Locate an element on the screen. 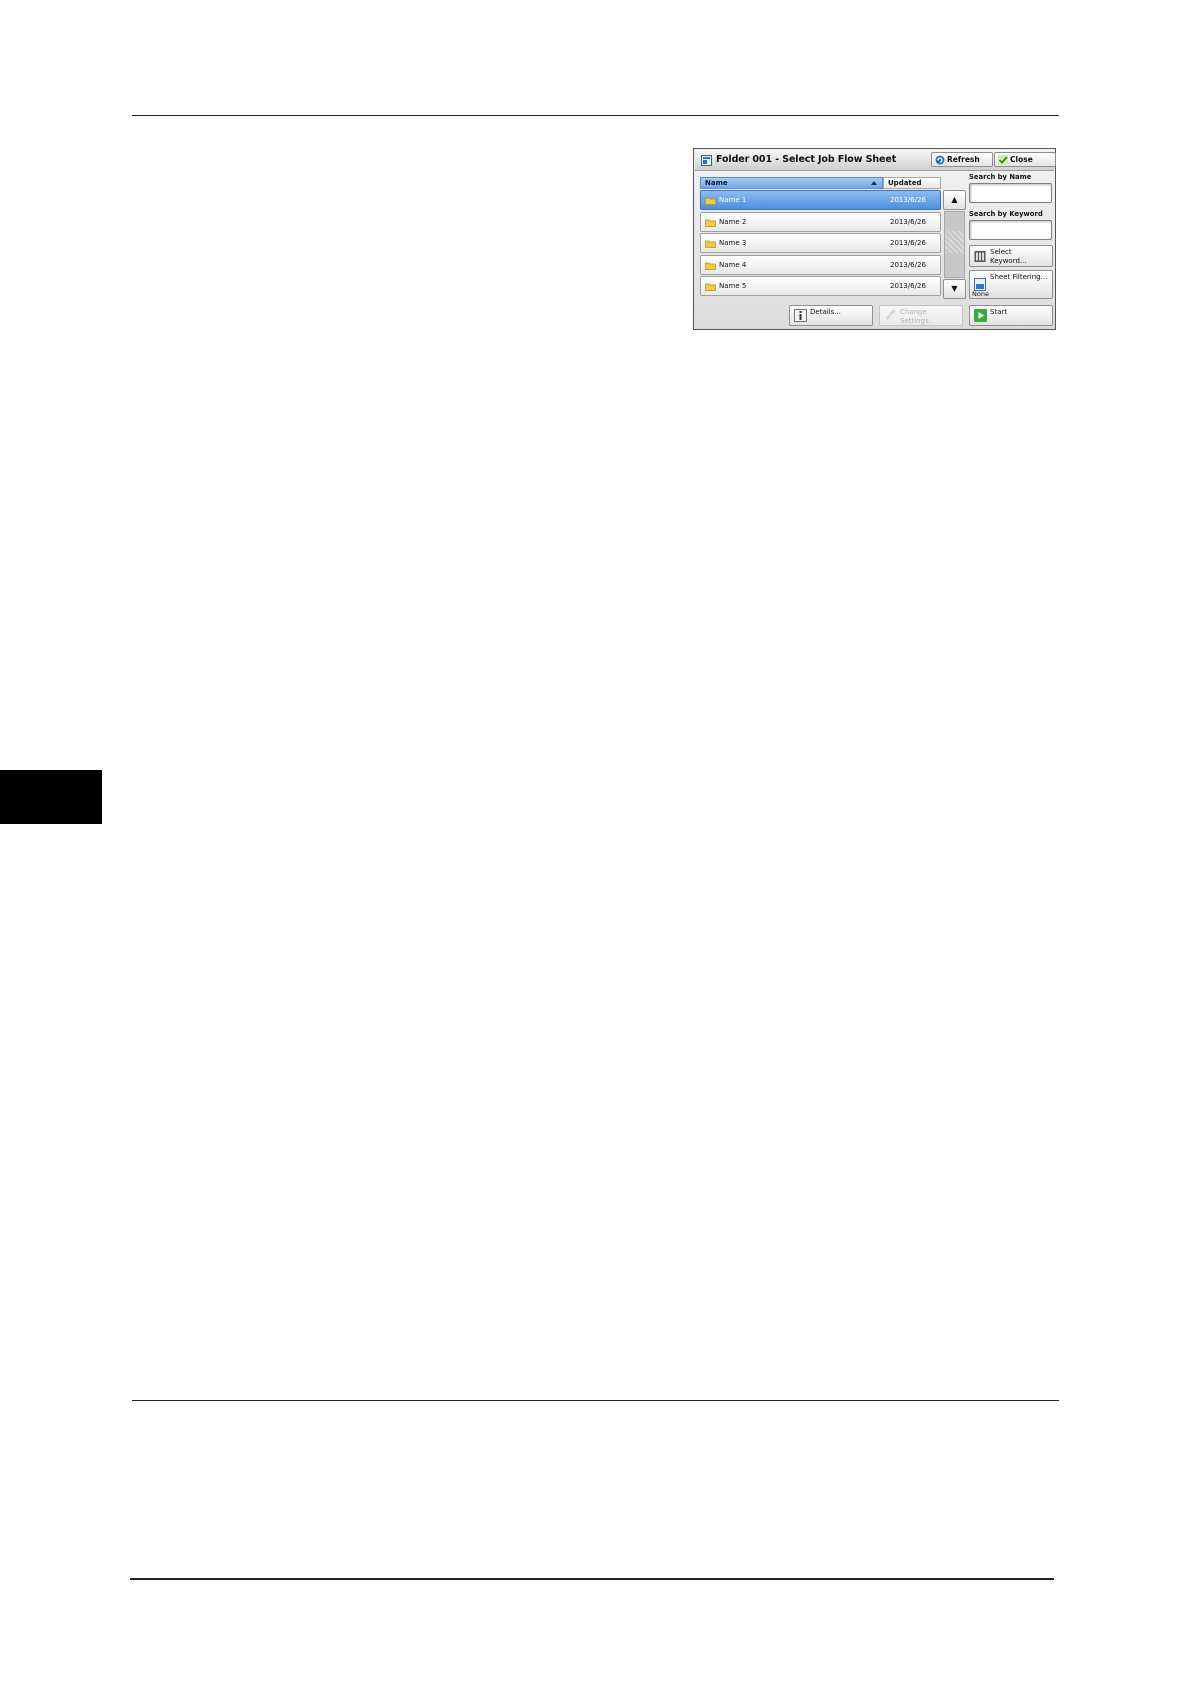  close-label: Close is located at coordinates (1021, 159).